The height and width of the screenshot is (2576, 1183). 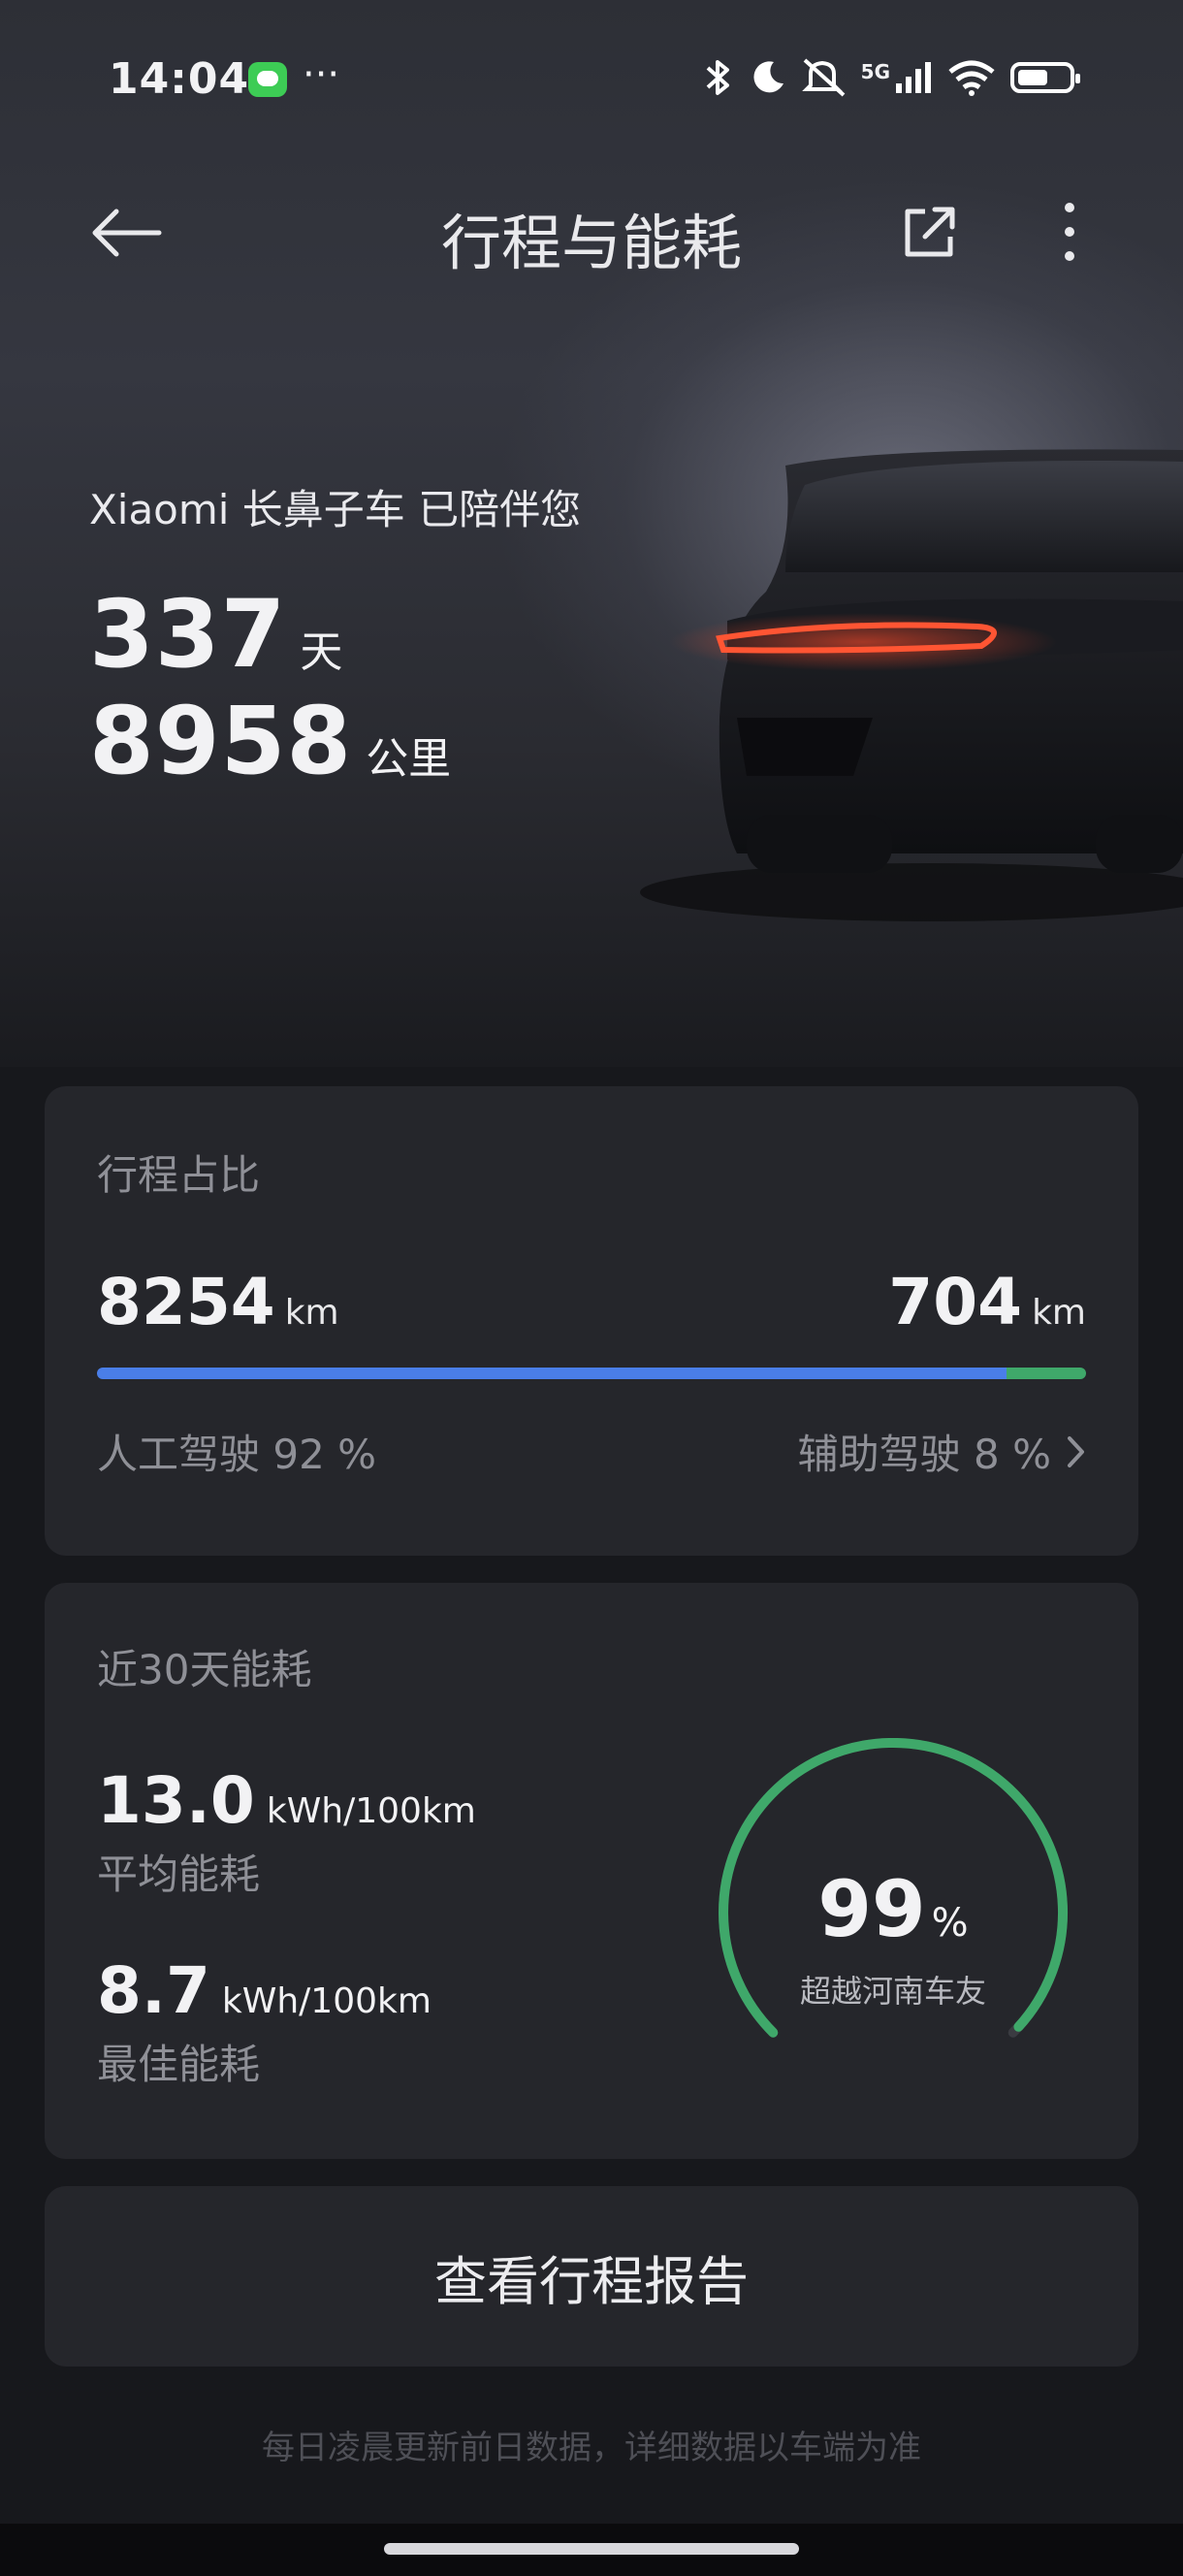 What do you see at coordinates (186, 1302) in the screenshot?
I see `manual-km-value: 8254` at bounding box center [186, 1302].